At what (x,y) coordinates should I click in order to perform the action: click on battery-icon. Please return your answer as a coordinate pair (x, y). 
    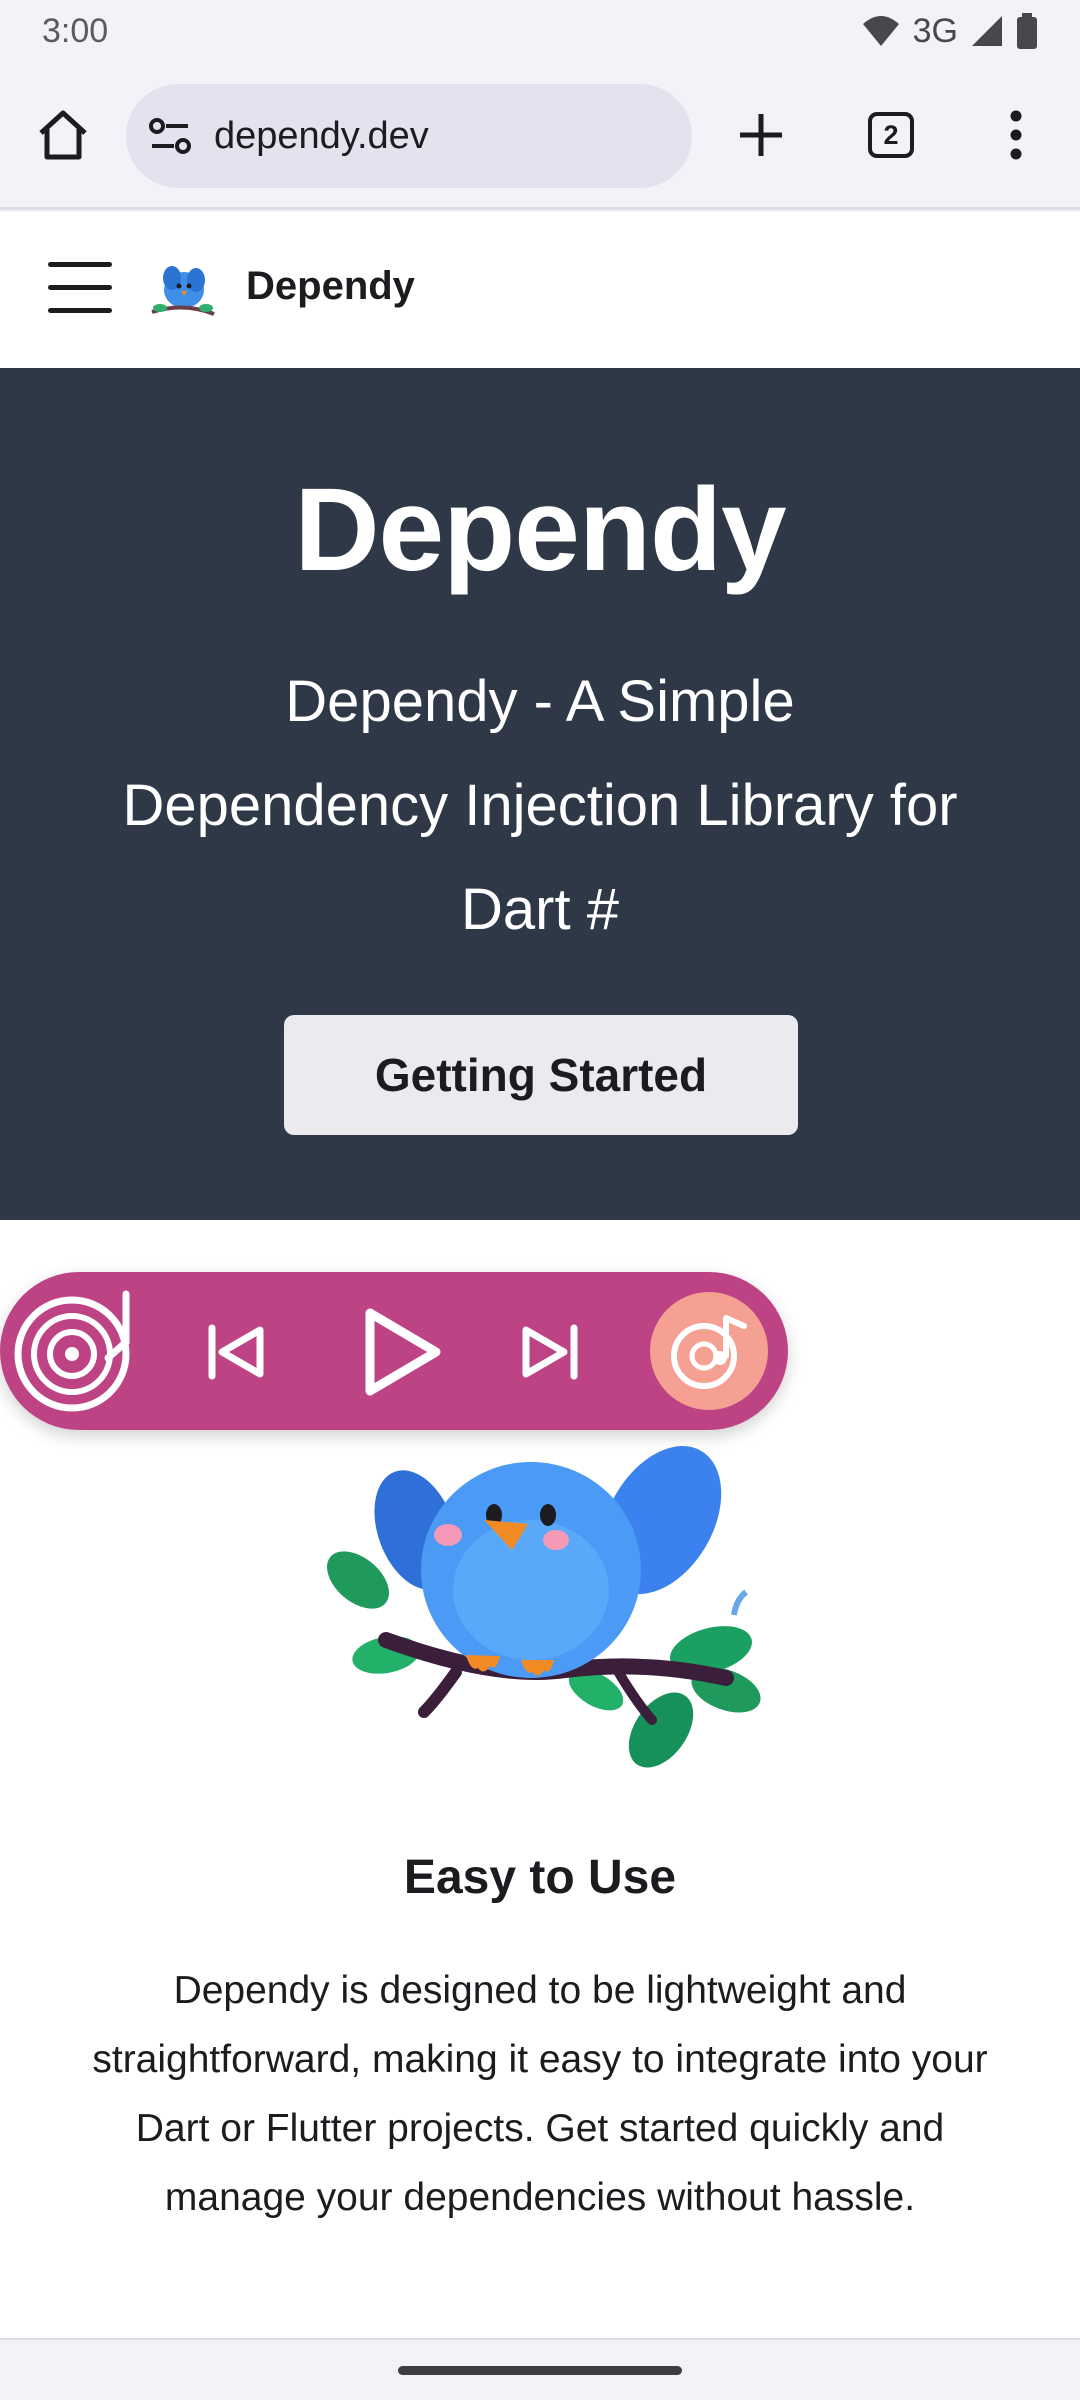
    Looking at the image, I should click on (1027, 31).